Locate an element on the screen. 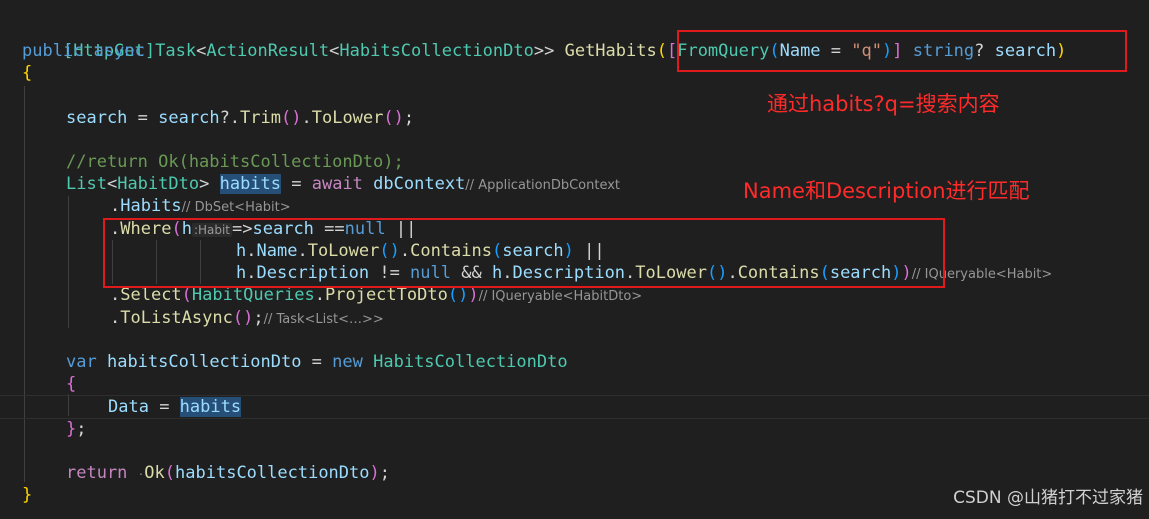  operator: ?. is located at coordinates (230, 118).